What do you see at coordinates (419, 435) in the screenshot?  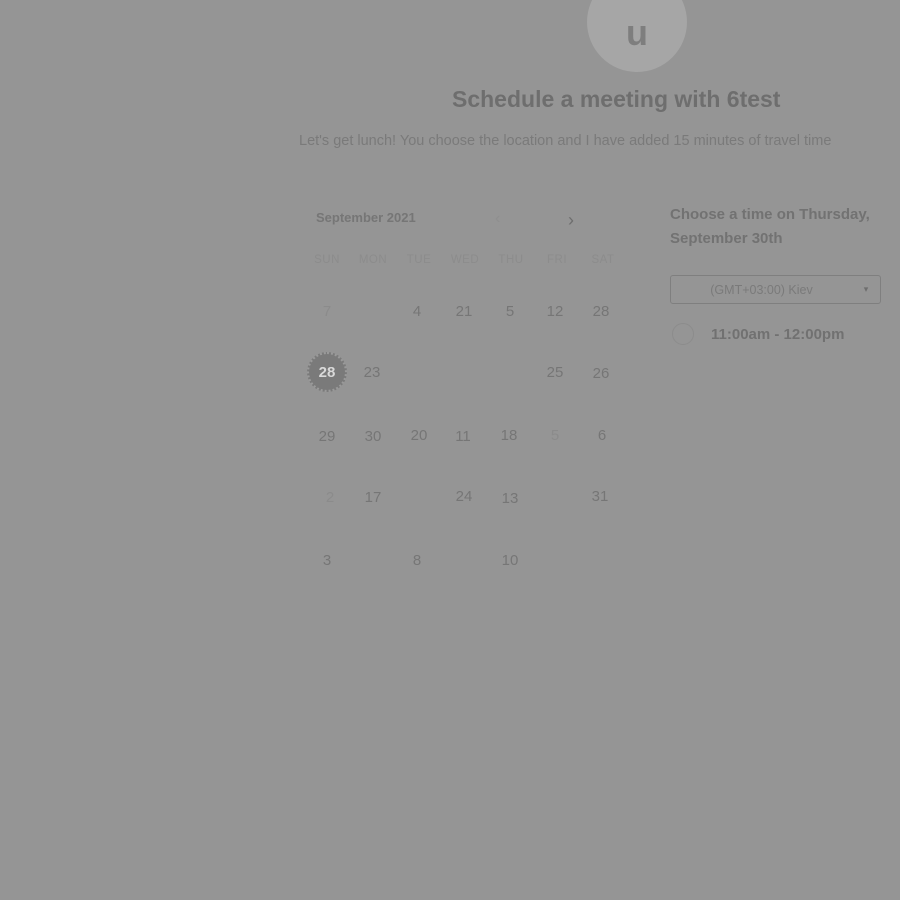 I see `calendar-day: 20` at bounding box center [419, 435].